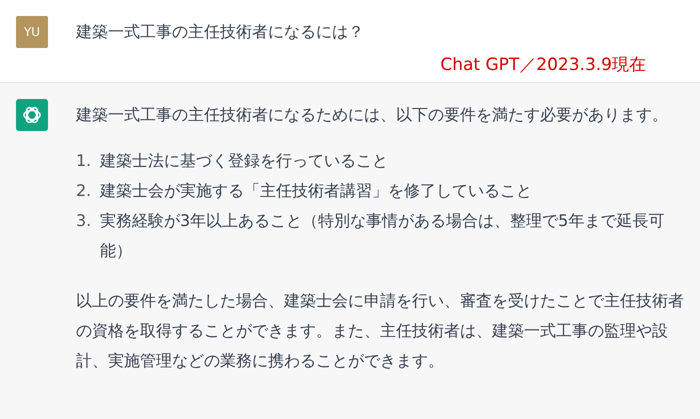 This screenshot has height=419, width=700. Describe the element at coordinates (84, 221) in the screenshot. I see `list-number: 3.` at that location.